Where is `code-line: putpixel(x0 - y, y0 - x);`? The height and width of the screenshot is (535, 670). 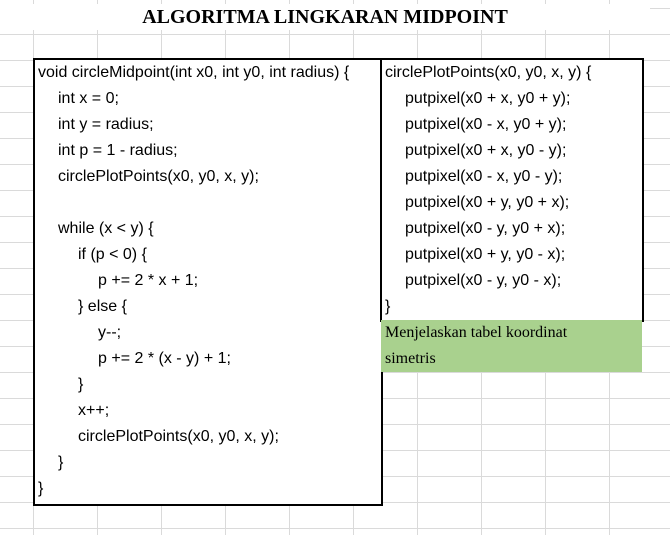 code-line: putpixel(x0 - y, y0 - x); is located at coordinates (483, 280).